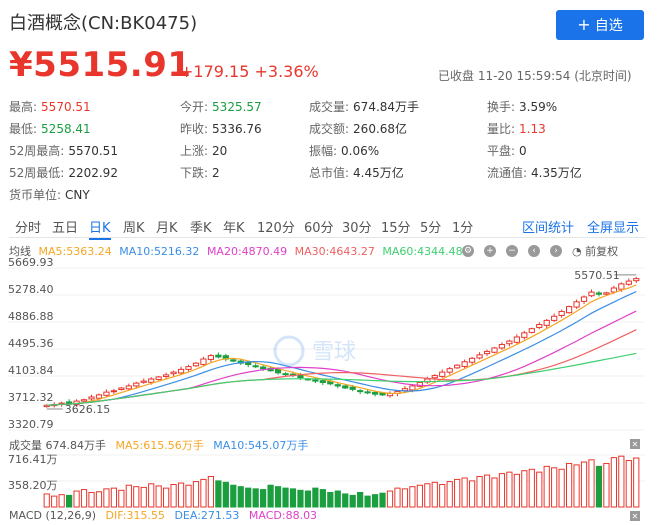  What do you see at coordinates (358, 129) in the screenshot?
I see `stat-amount: 成交额: 260.68亿` at bounding box center [358, 129].